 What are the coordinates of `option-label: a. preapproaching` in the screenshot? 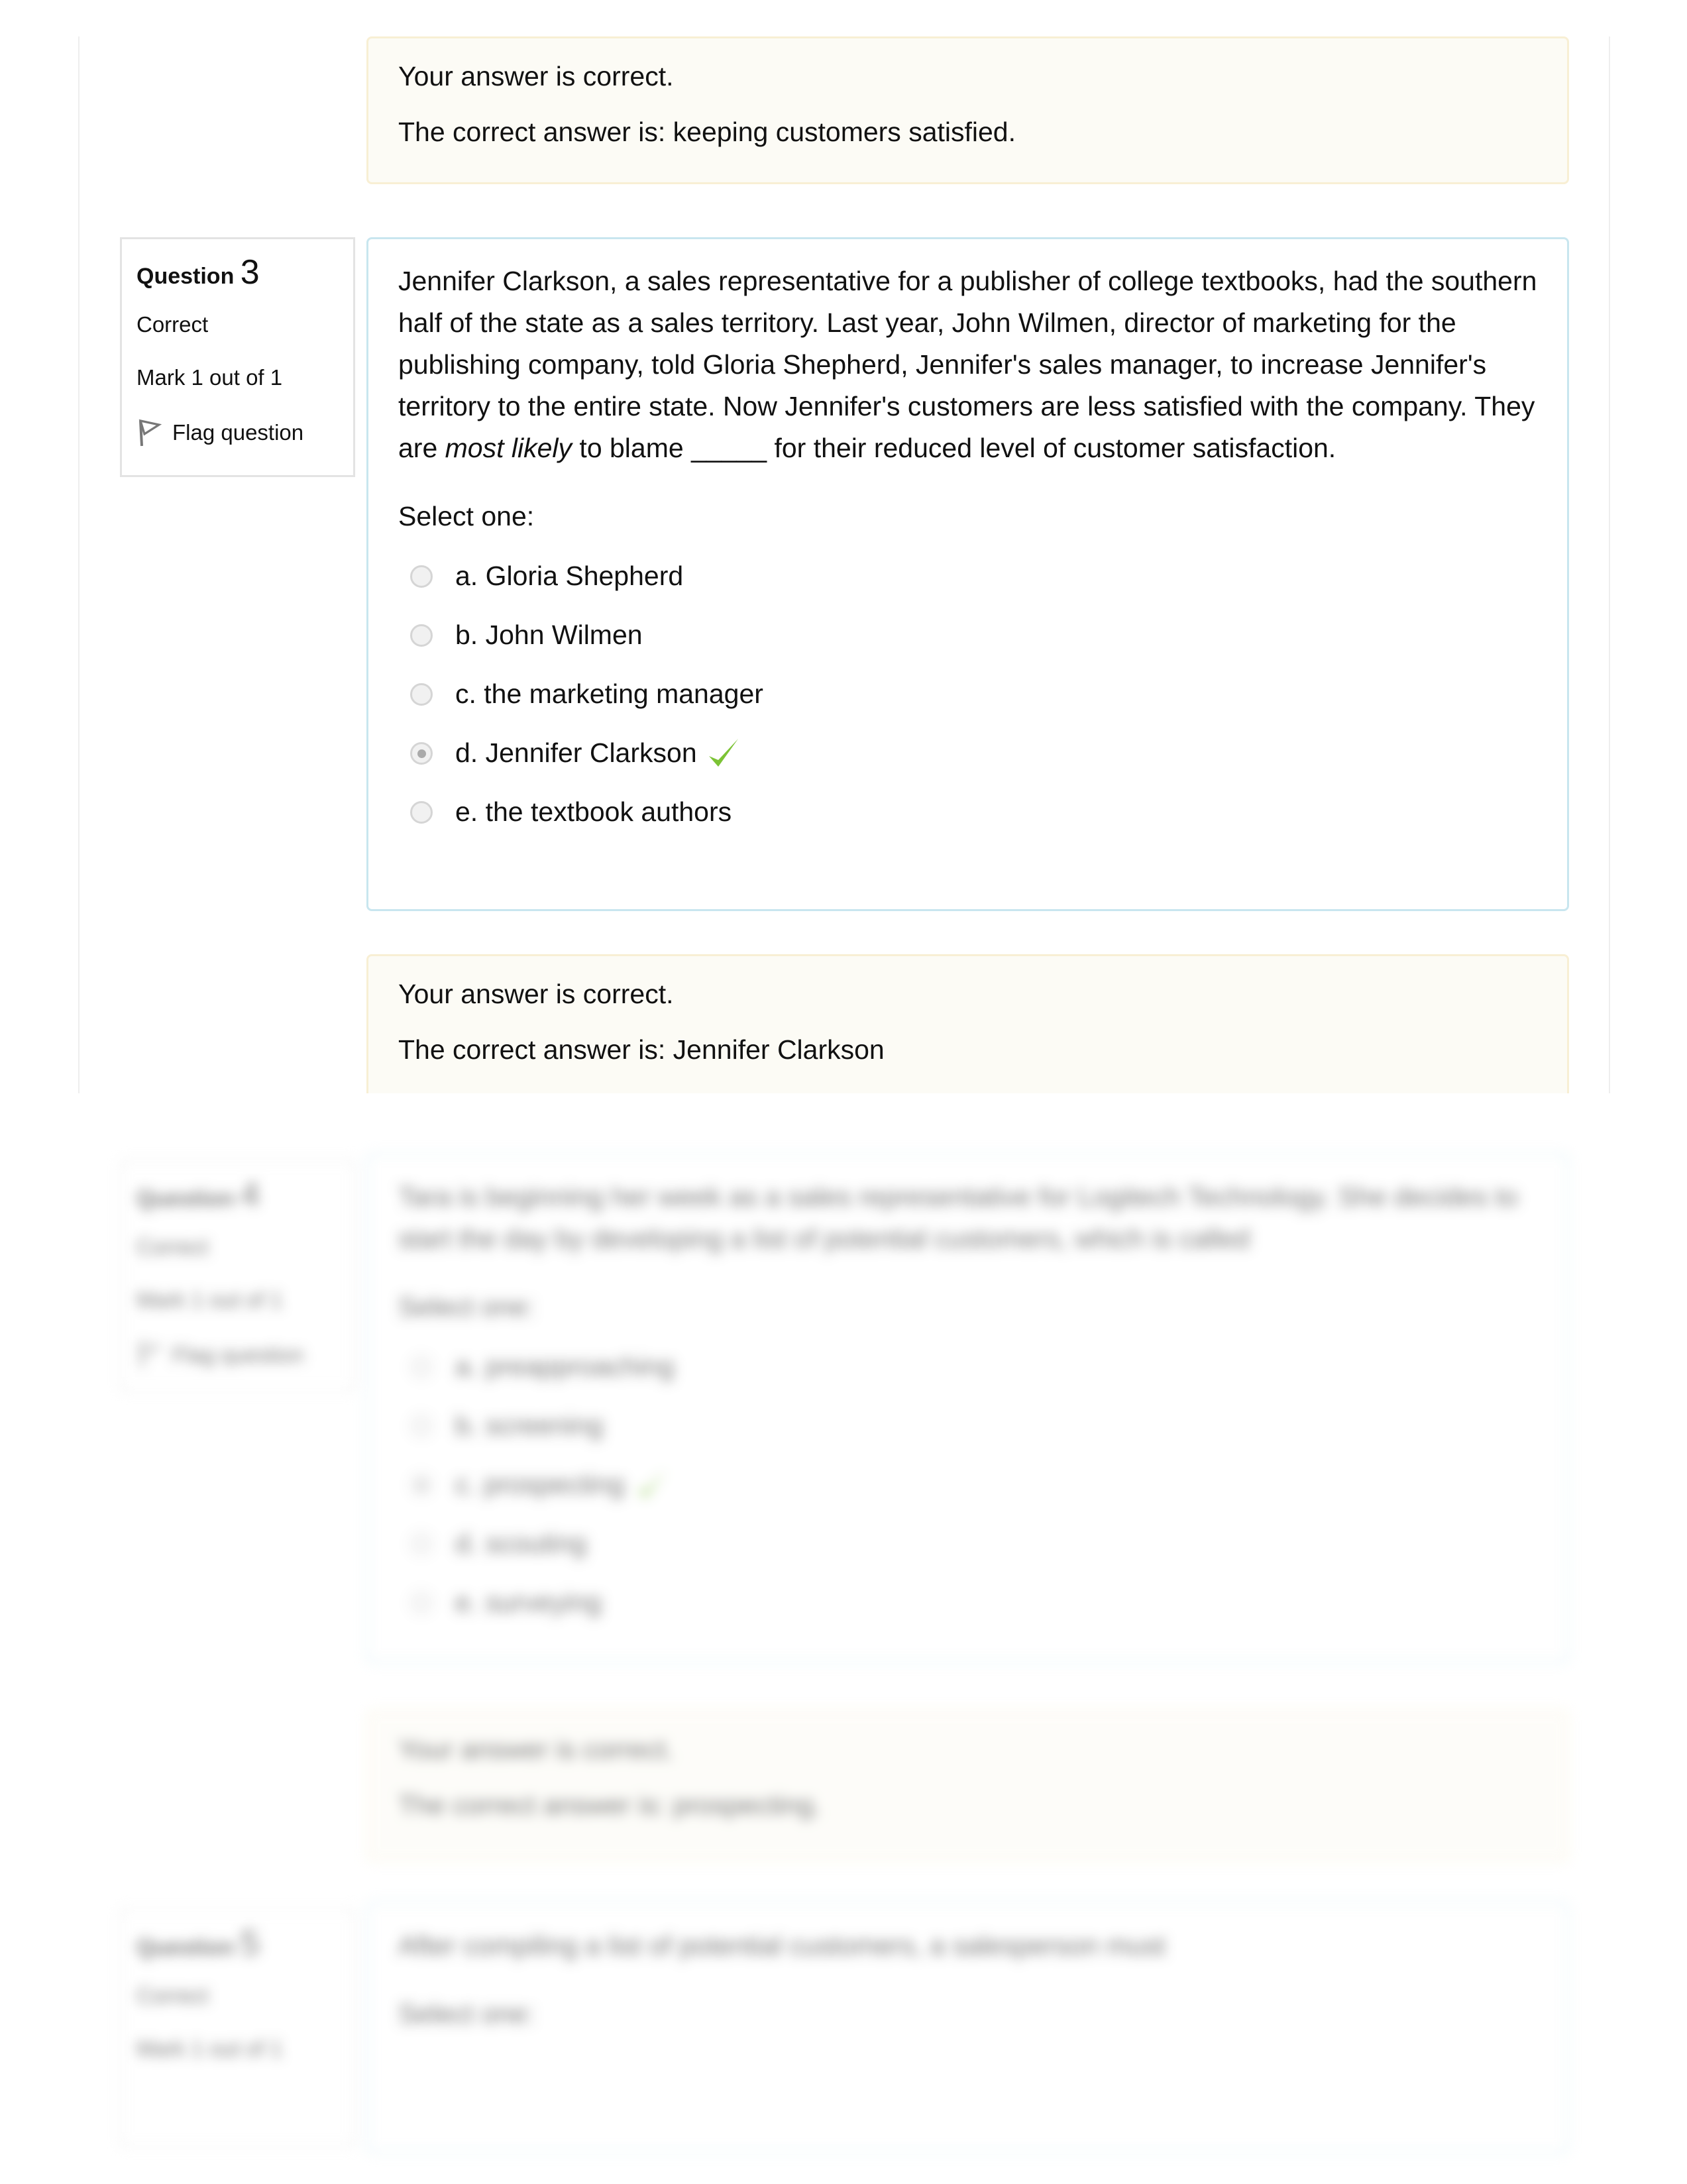 It's located at (565, 1366).